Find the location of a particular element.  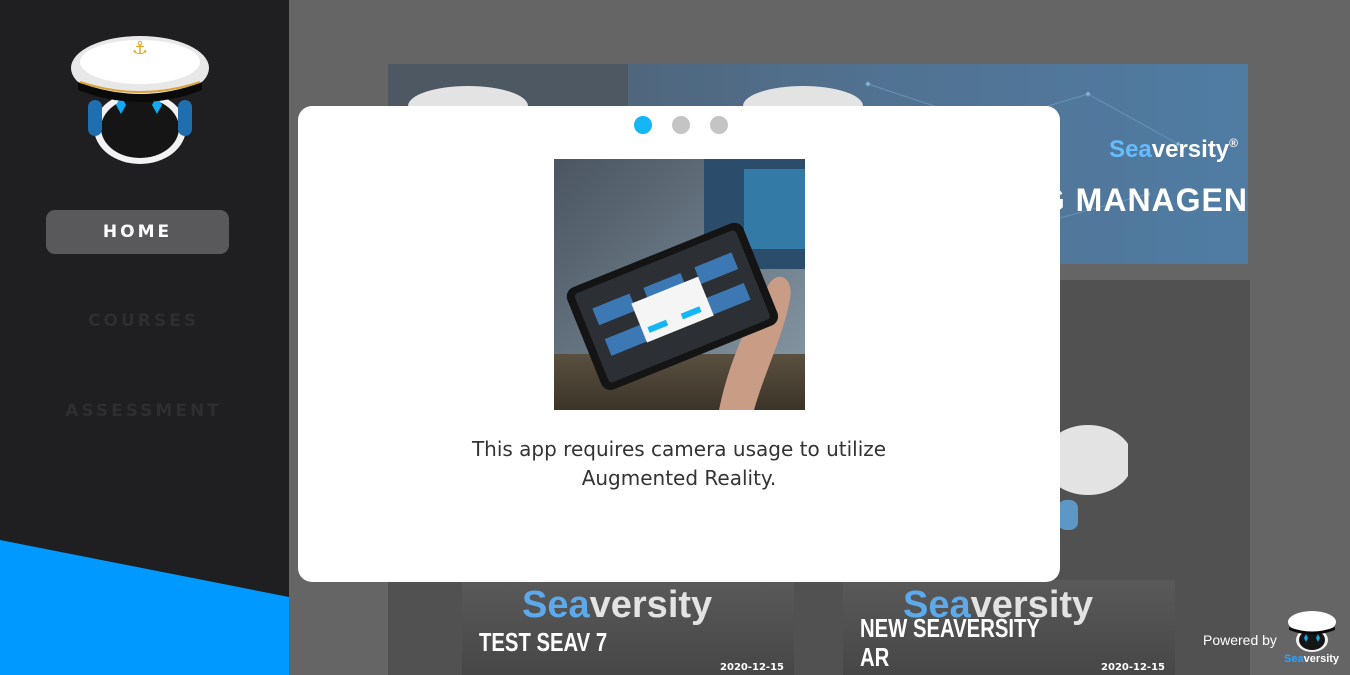

captain-logo-icon: ⚓ is located at coordinates (140, 100).